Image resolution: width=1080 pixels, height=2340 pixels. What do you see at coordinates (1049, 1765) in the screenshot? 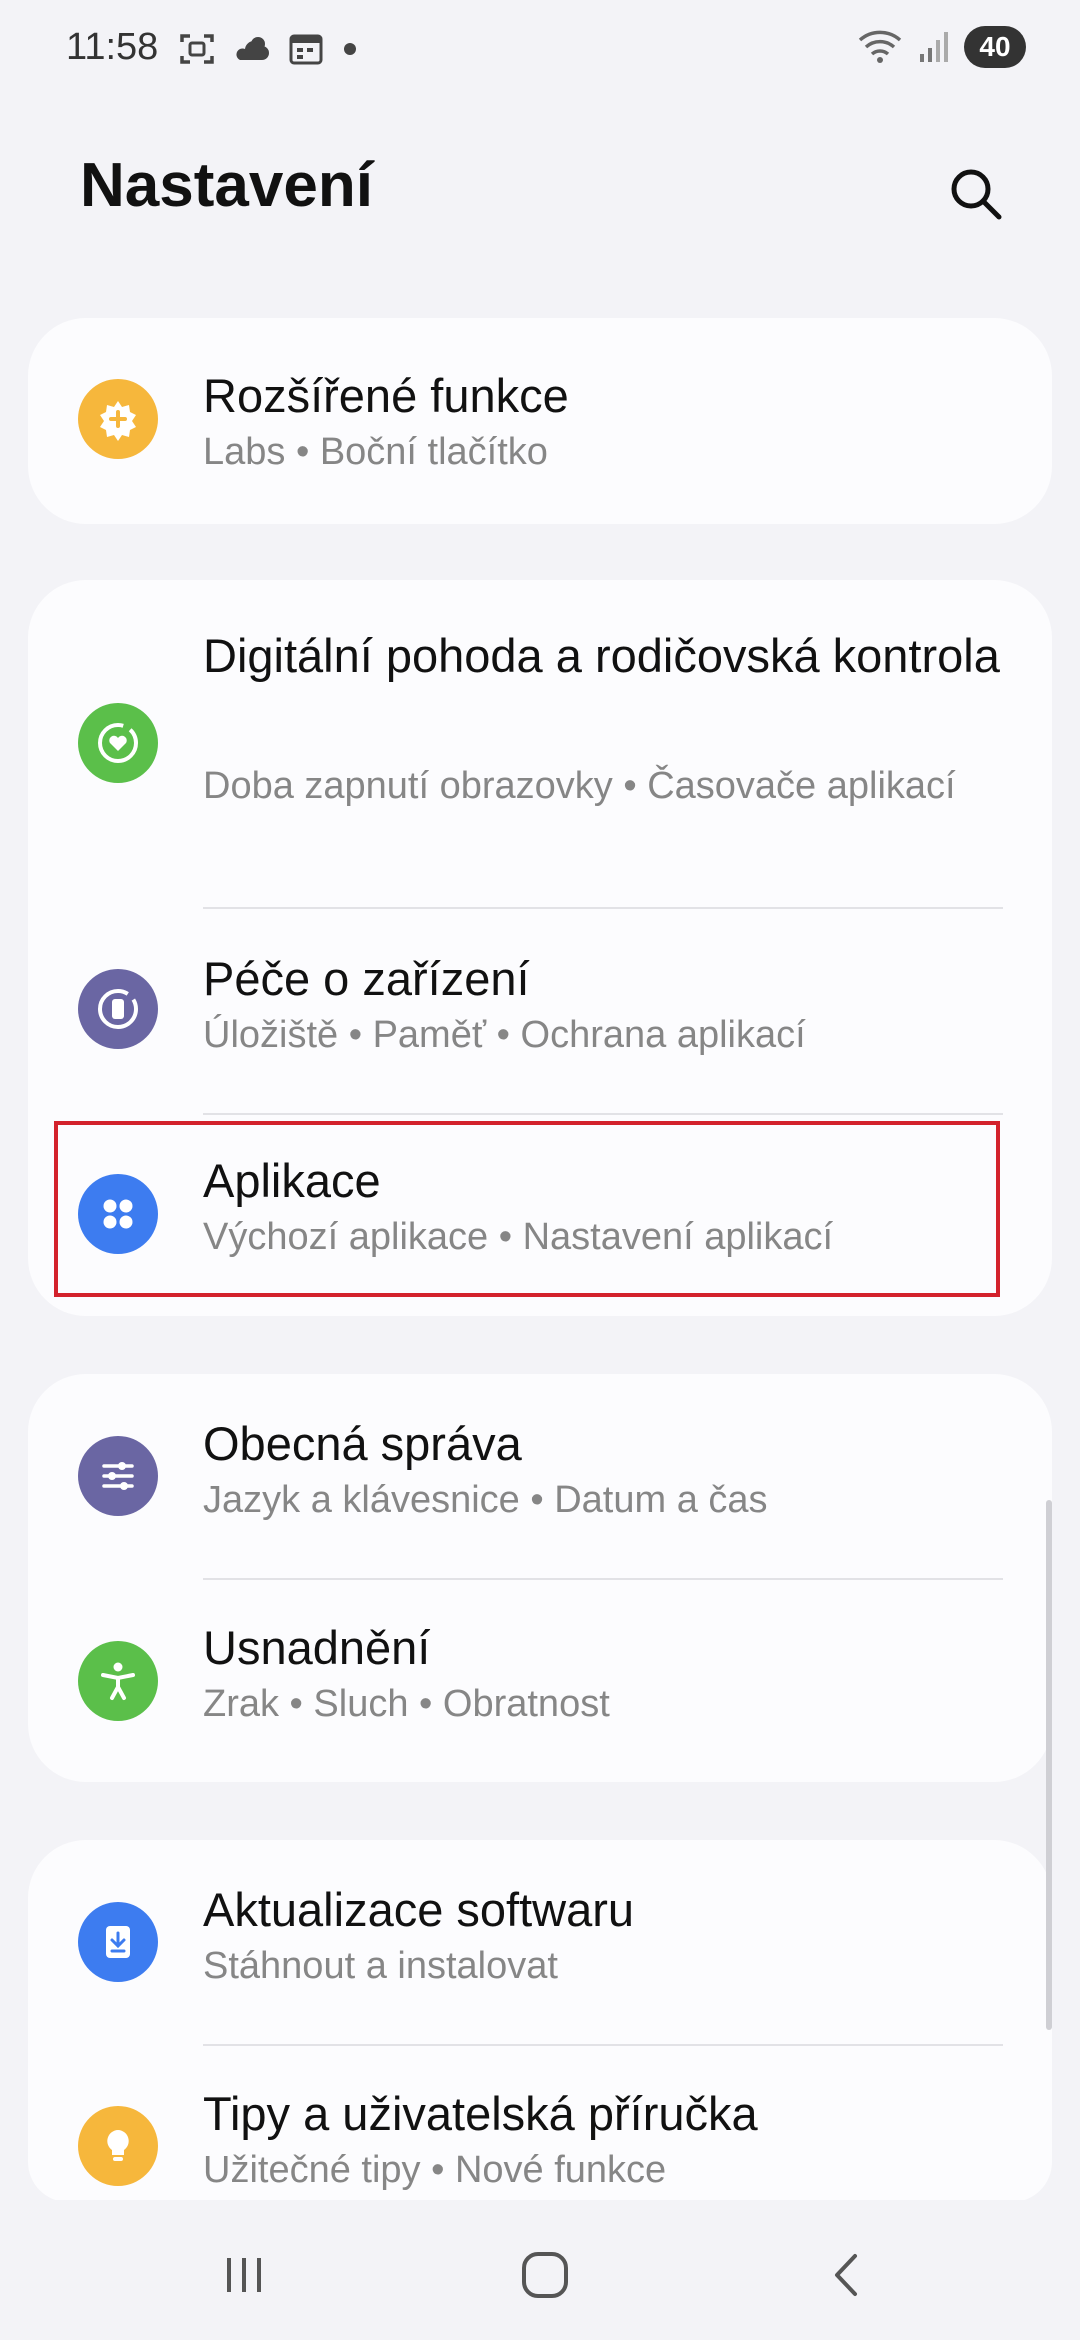
I see `scrollbar` at bounding box center [1049, 1765].